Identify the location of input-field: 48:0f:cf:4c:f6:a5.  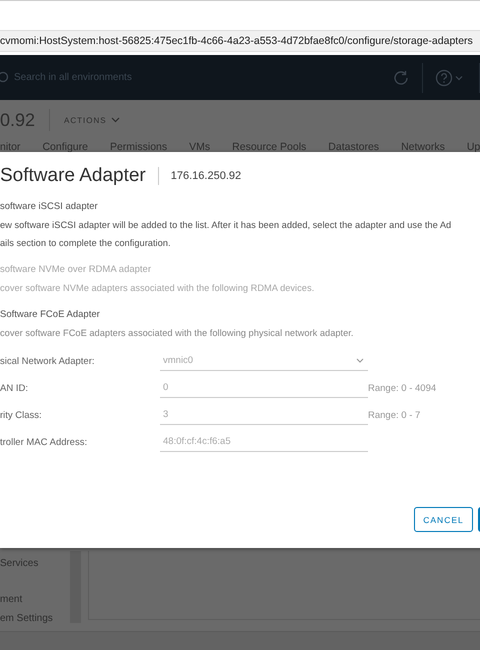
(264, 442).